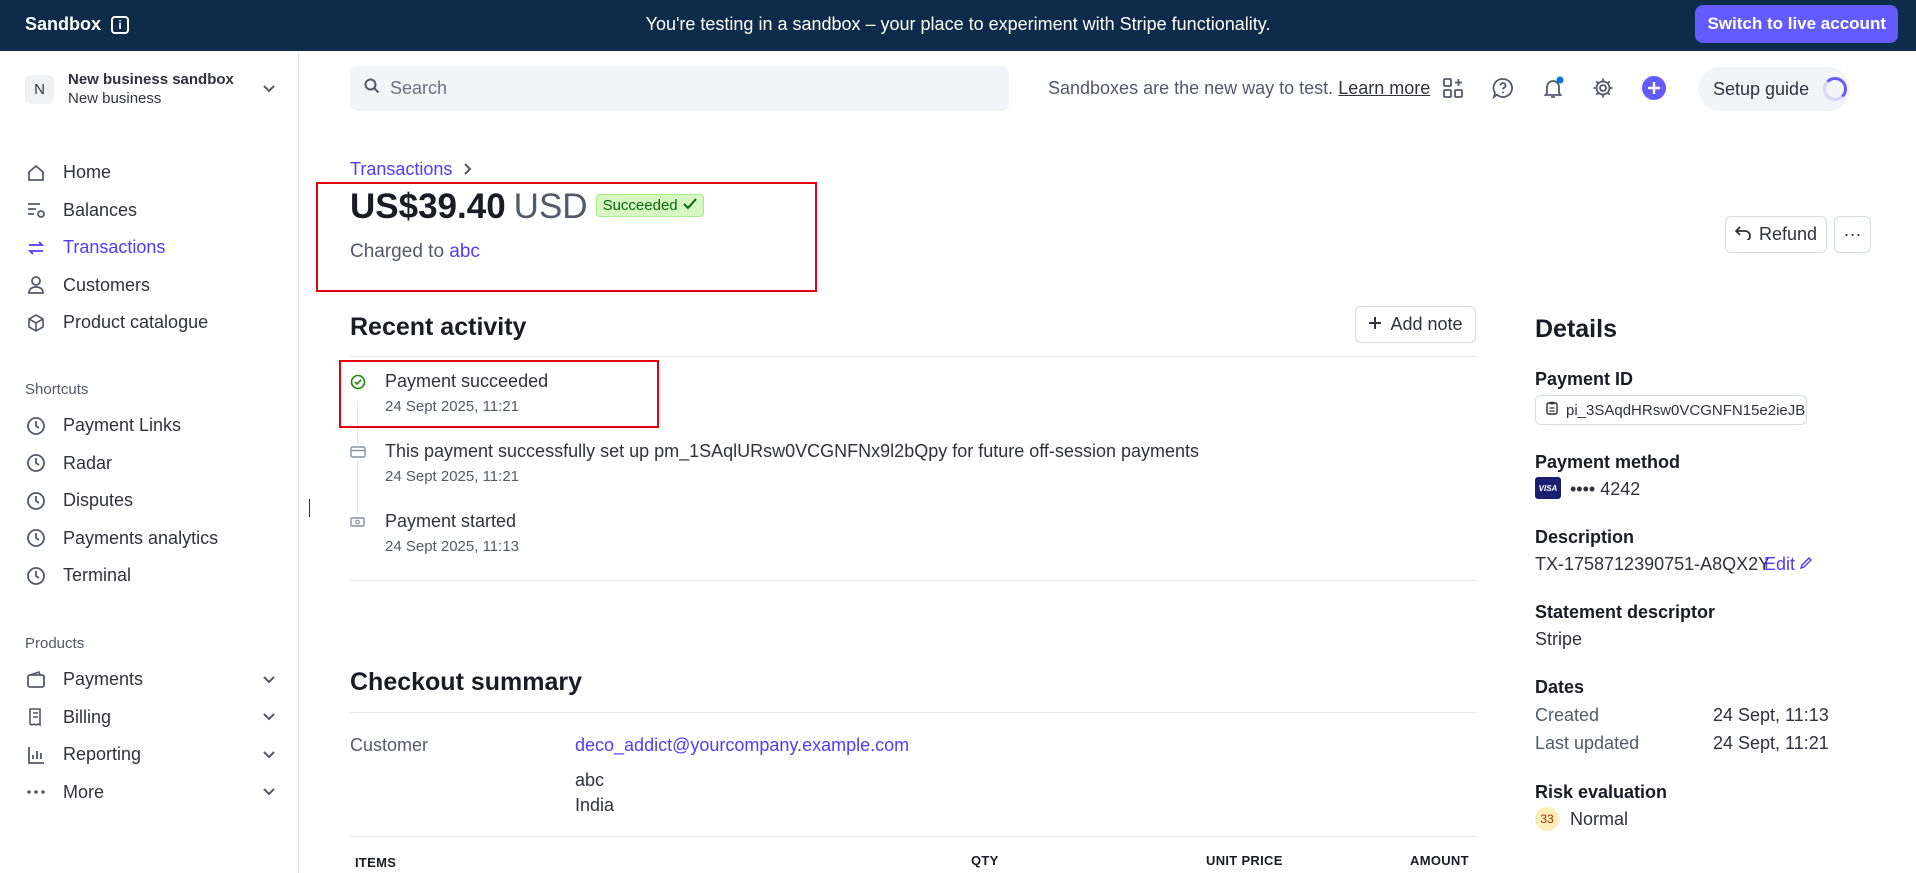 This screenshot has height=873, width=1916. What do you see at coordinates (36, 755) in the screenshot?
I see `bar-chart-icon` at bounding box center [36, 755].